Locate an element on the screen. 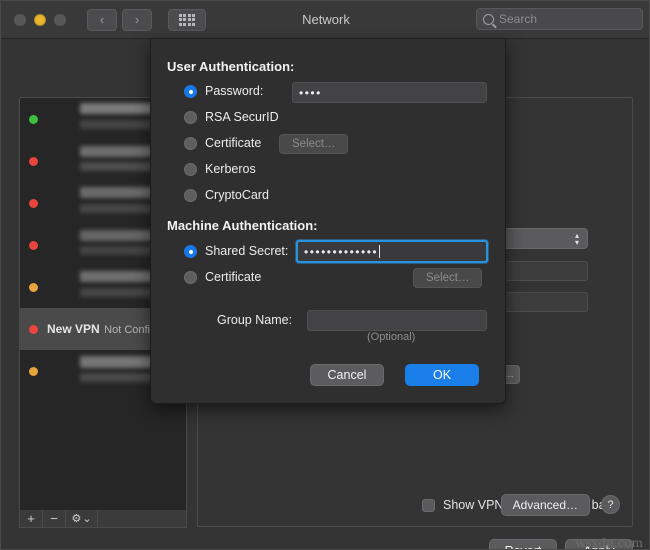  radio-cryptocard: CryptoCard is located at coordinates (226, 195).